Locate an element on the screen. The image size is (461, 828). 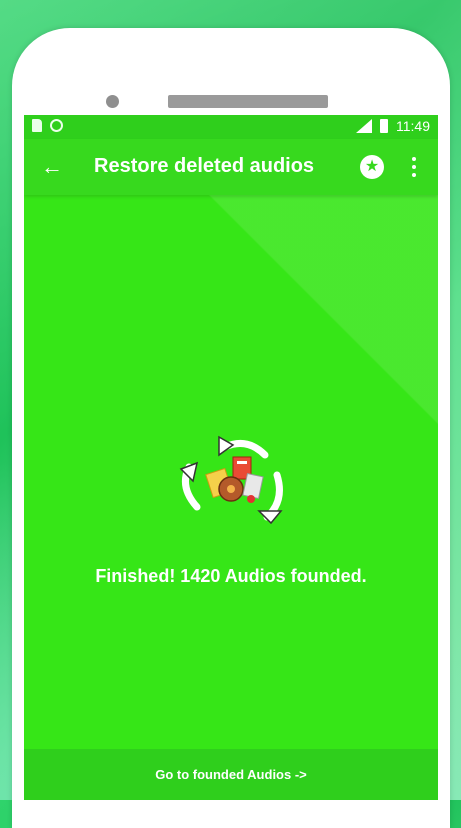
signal-icon is located at coordinates (364, 126).